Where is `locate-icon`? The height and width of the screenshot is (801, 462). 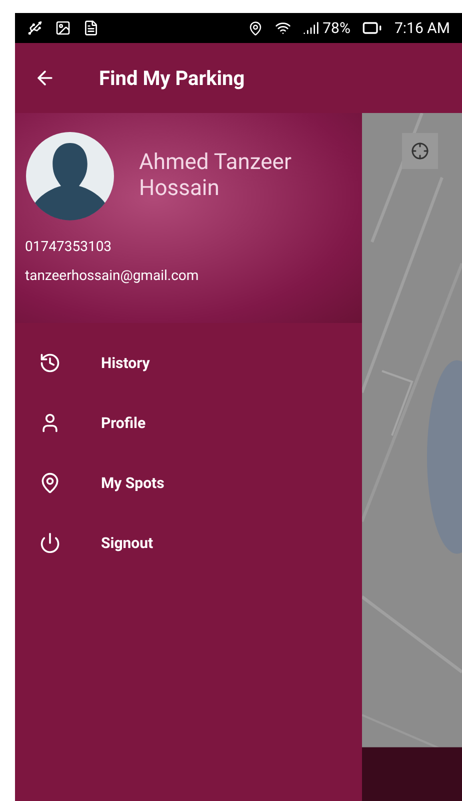 locate-icon is located at coordinates (420, 151).